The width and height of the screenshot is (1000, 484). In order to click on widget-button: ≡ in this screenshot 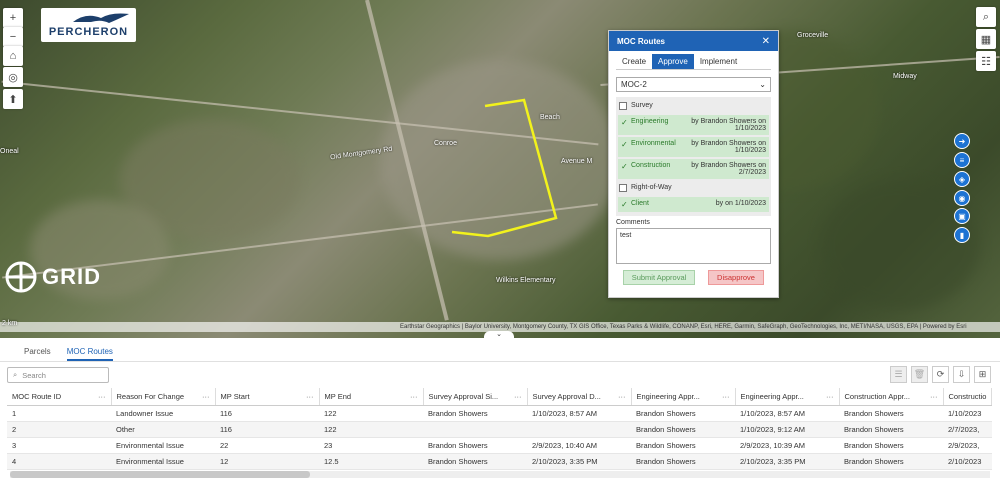, I will do `click(962, 160)`.